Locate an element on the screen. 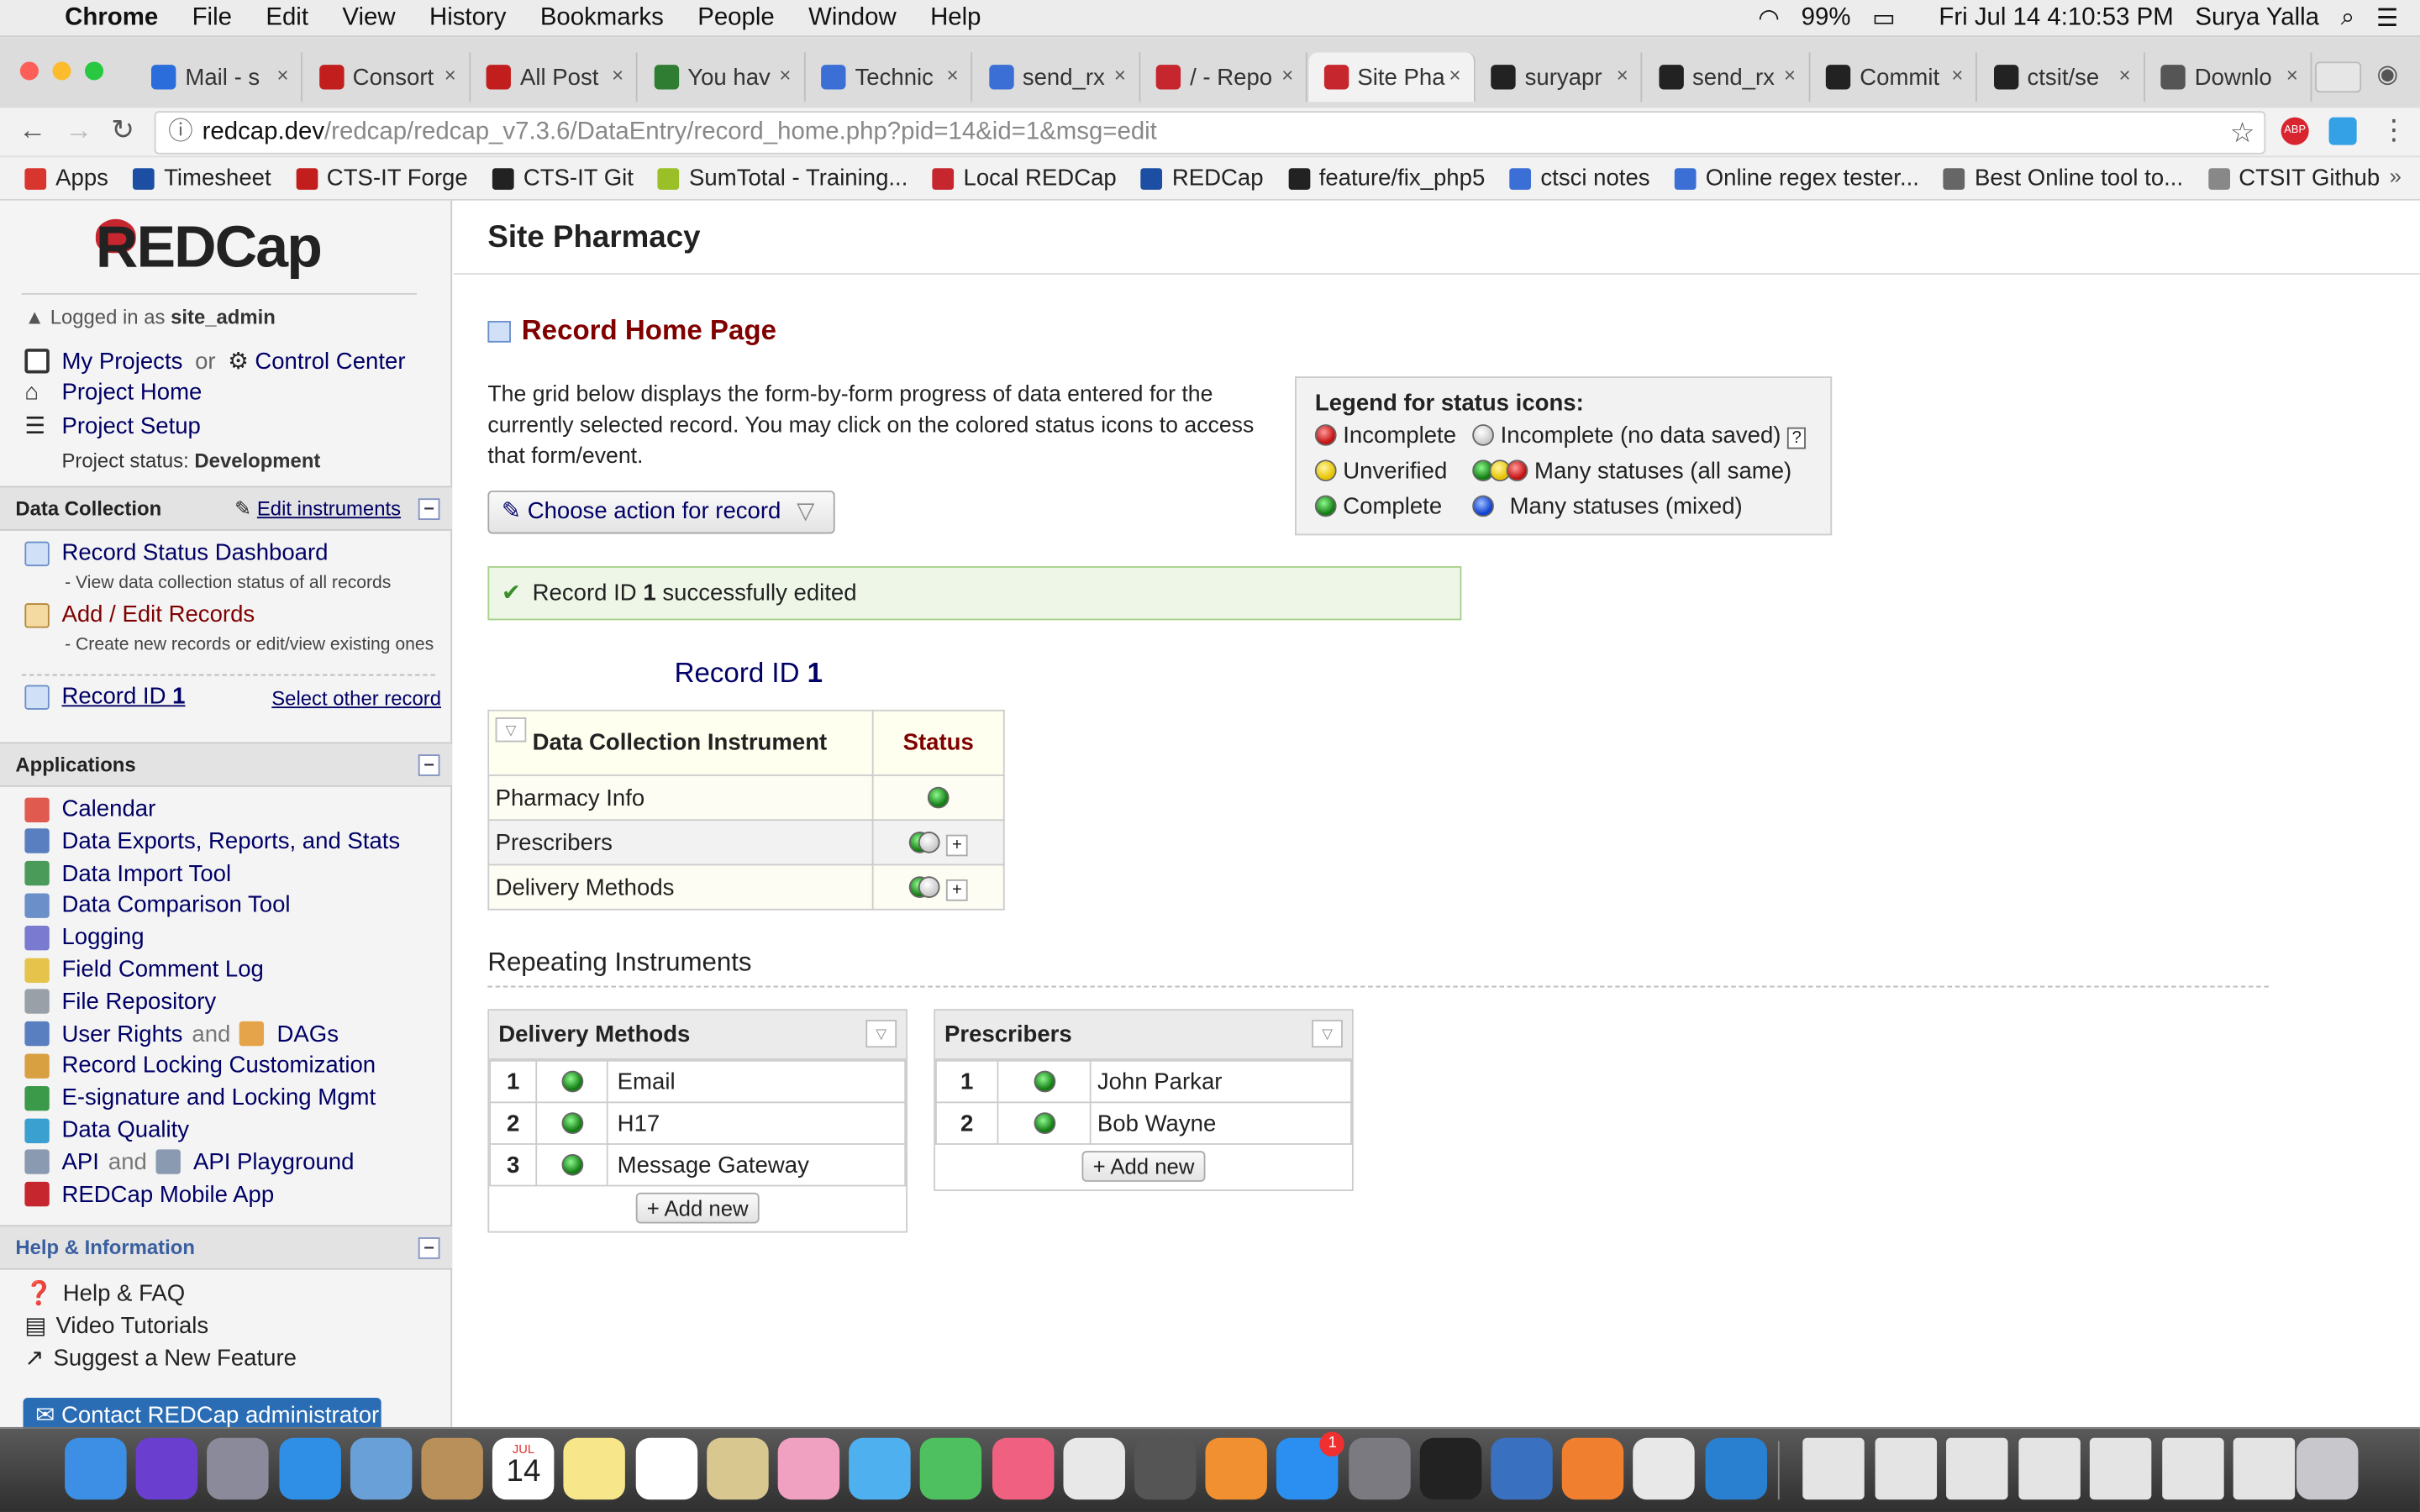 The image size is (2420, 1512). app-store-icon: 1 is located at coordinates (1311, 1465).